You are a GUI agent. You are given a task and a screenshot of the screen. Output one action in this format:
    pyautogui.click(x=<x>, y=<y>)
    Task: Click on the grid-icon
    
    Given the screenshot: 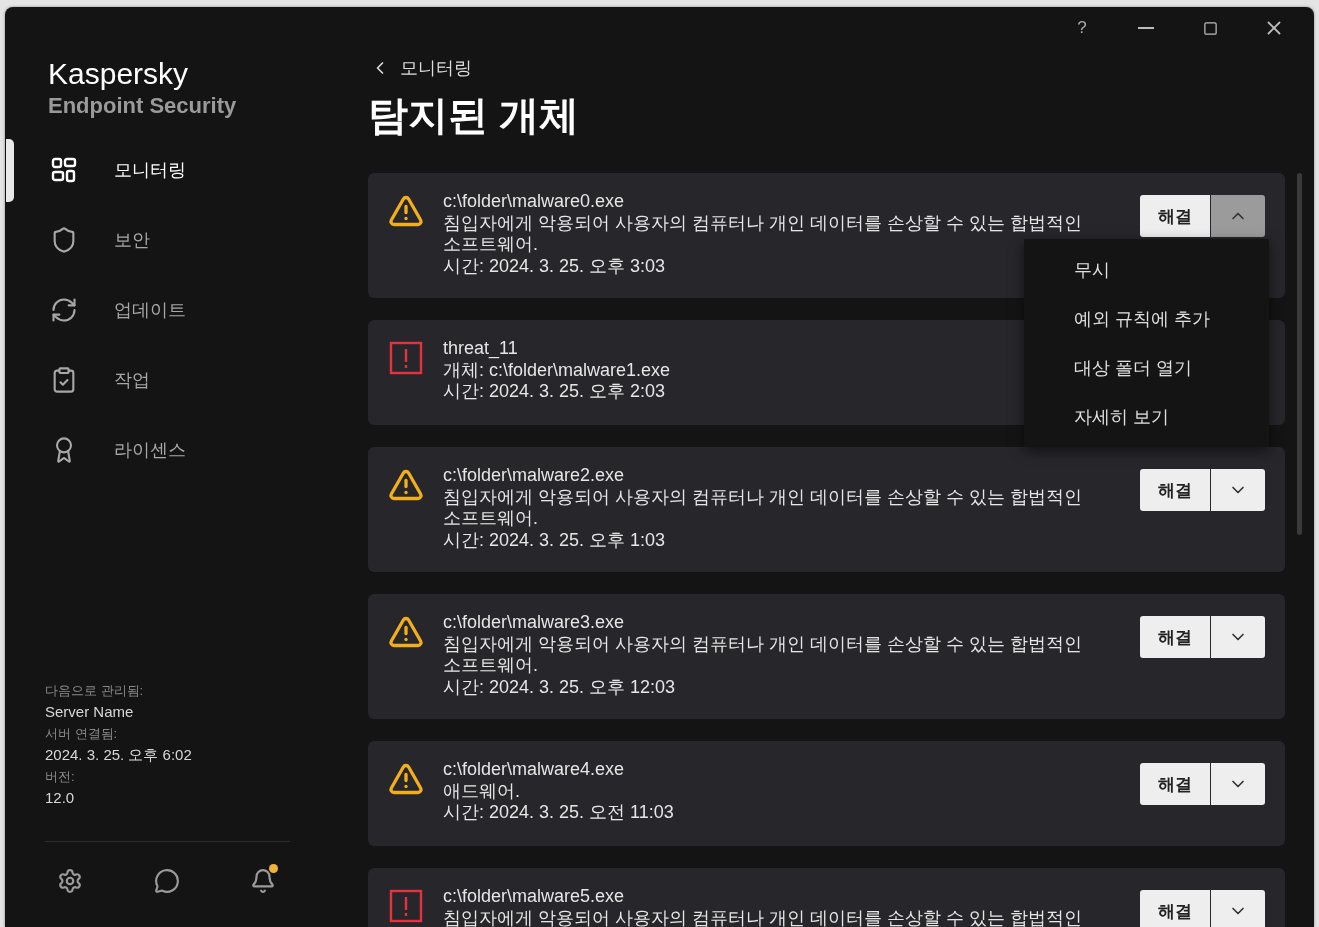 What is the action you would take?
    pyautogui.click(x=64, y=170)
    